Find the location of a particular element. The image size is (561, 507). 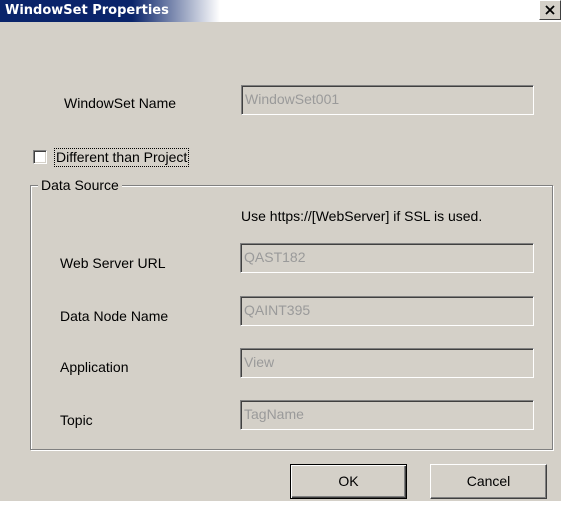

application-label: Application is located at coordinates (94, 367).